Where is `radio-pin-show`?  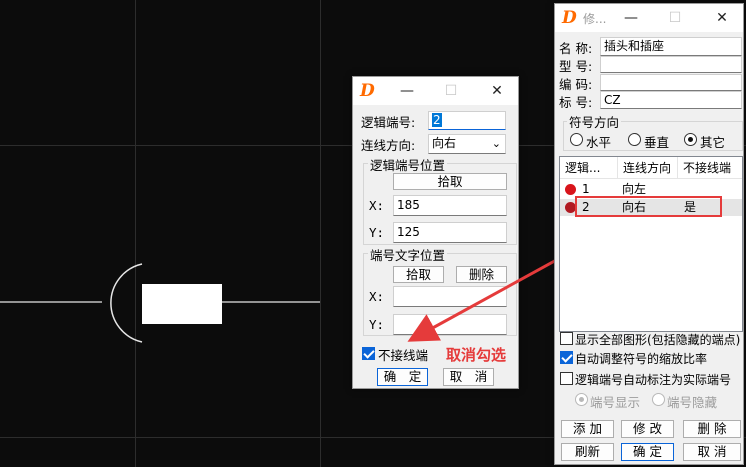
radio-pin-show is located at coordinates (581, 399).